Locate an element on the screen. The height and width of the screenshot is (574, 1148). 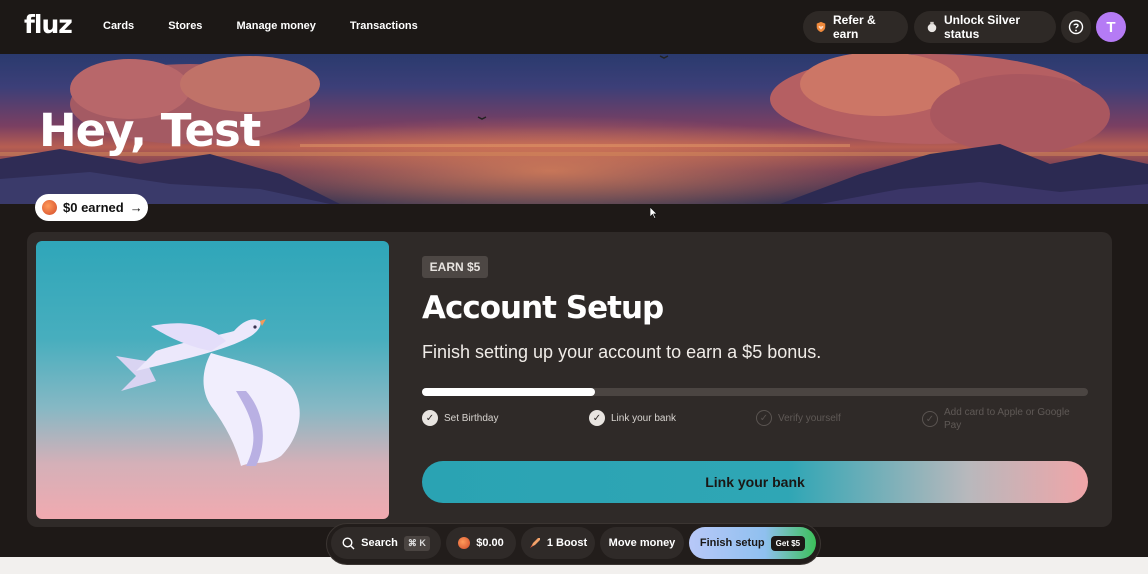
nav-link-transactions: Transactions is located at coordinates (384, 26).